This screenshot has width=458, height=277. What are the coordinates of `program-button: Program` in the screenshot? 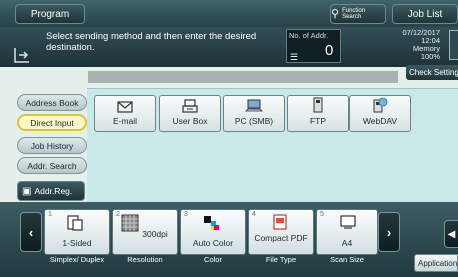 It's located at (50, 14).